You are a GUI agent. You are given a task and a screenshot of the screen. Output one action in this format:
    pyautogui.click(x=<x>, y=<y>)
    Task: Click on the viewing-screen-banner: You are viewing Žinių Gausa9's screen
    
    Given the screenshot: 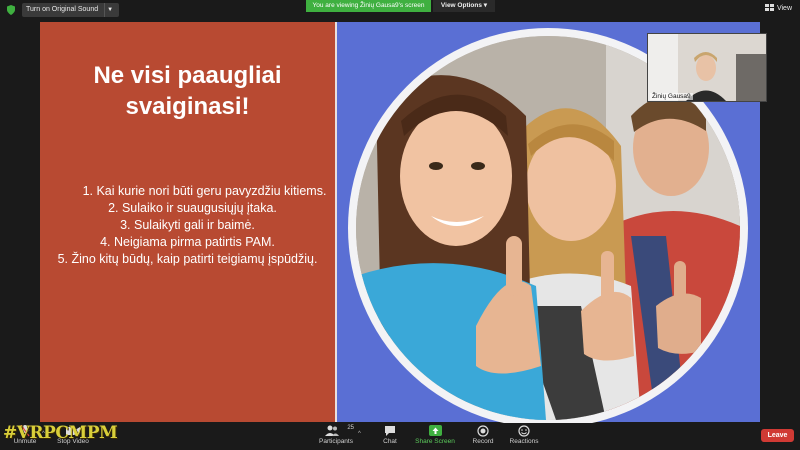 What is the action you would take?
    pyautogui.click(x=368, y=6)
    